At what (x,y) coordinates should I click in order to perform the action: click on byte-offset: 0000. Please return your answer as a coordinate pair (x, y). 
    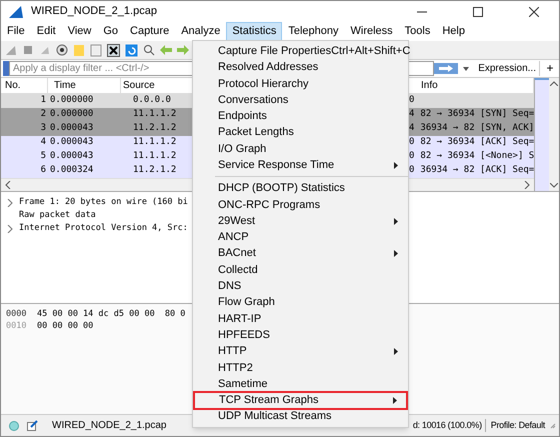
    Looking at the image, I should click on (16, 314).